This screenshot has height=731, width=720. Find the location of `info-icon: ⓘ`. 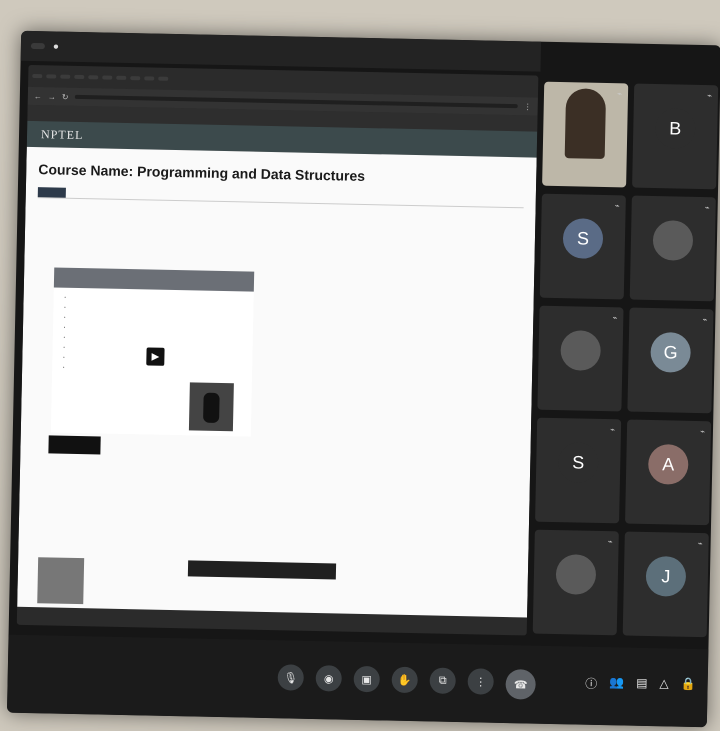

info-icon: ⓘ is located at coordinates (591, 683).